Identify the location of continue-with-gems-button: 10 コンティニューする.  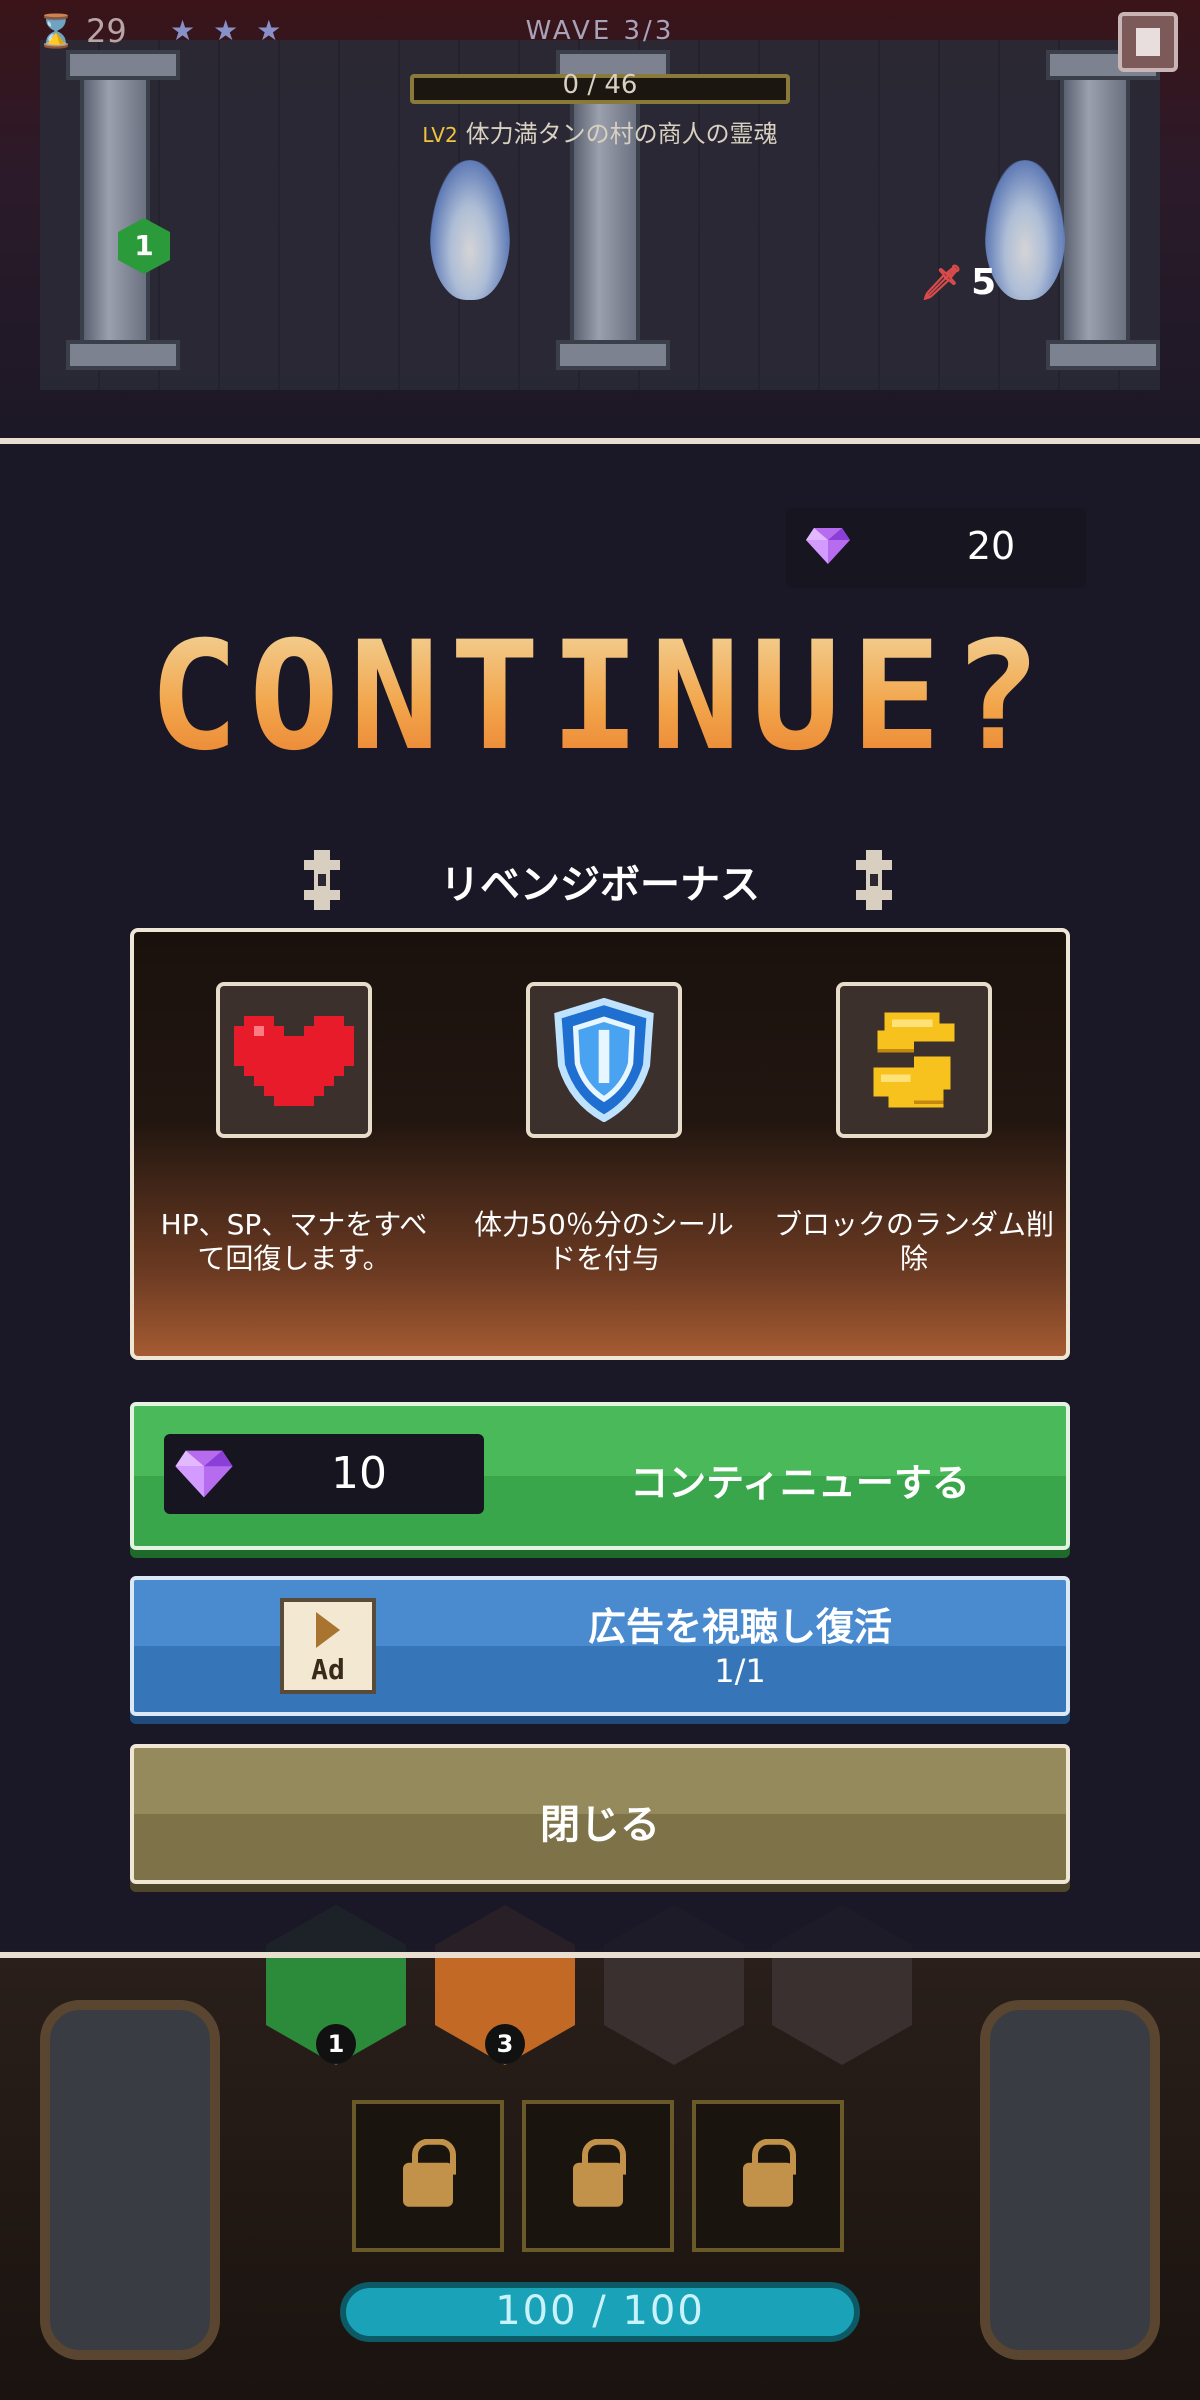
(600, 1476).